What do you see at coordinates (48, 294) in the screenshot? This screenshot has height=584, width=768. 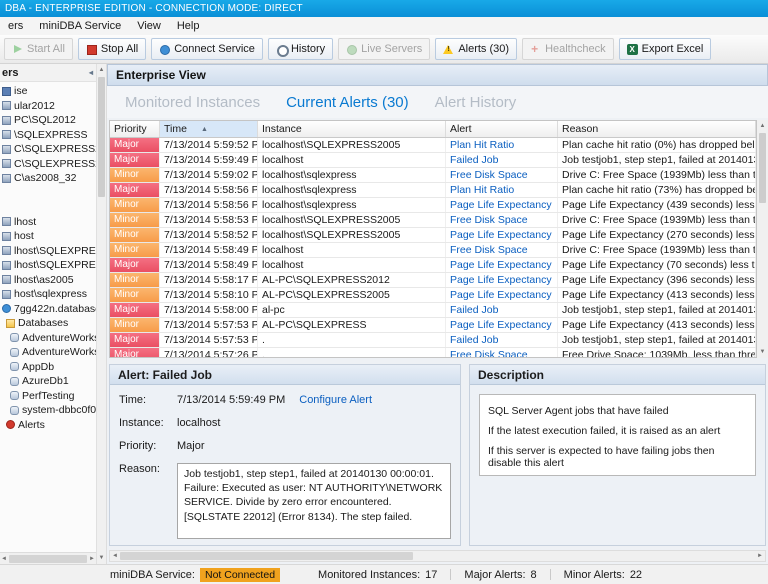 I see `tree-item: host\sqlexpress` at bounding box center [48, 294].